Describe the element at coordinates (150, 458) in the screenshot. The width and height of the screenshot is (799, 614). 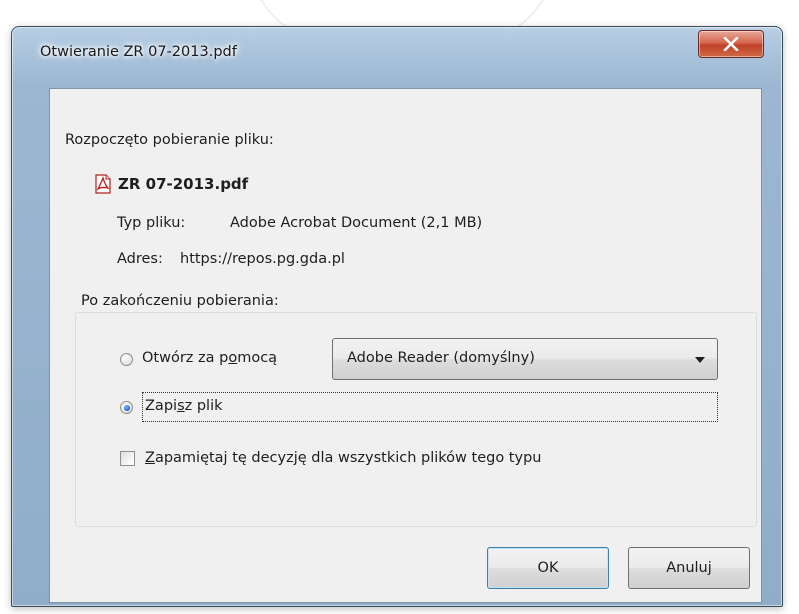
I see `remember-label-accel: Z` at that location.